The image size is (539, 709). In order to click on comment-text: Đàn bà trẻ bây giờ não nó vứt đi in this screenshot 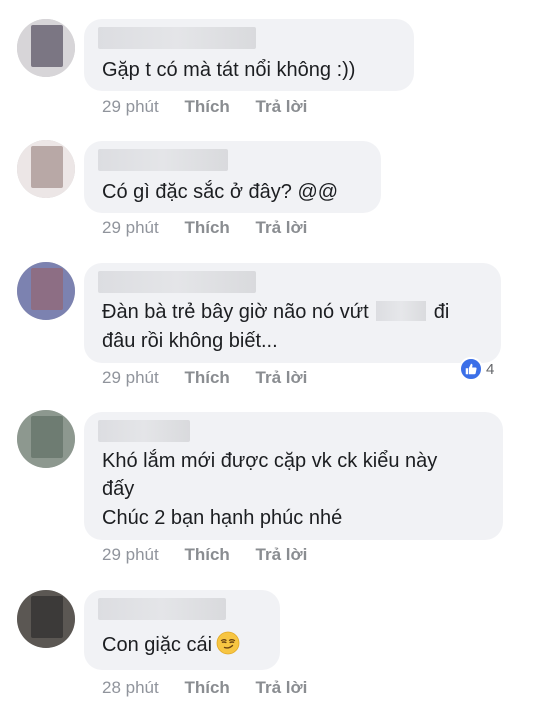, I will do `click(275, 312)`.